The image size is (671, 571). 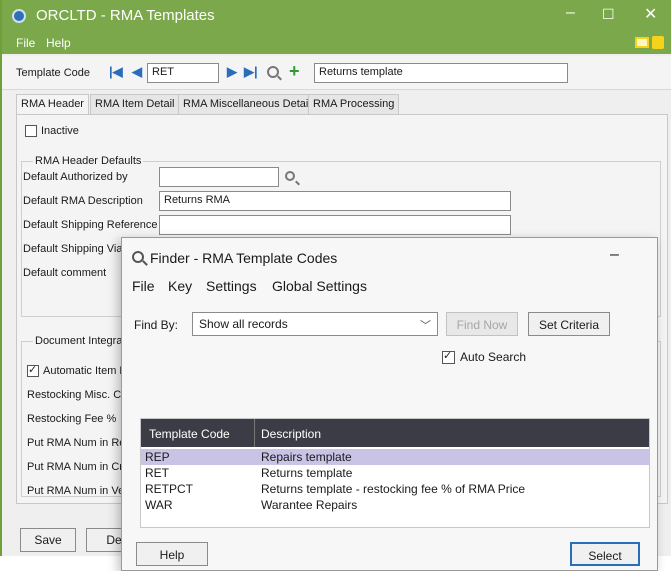 I want to click on last-record-icon: ▶|, so click(x=251, y=72).